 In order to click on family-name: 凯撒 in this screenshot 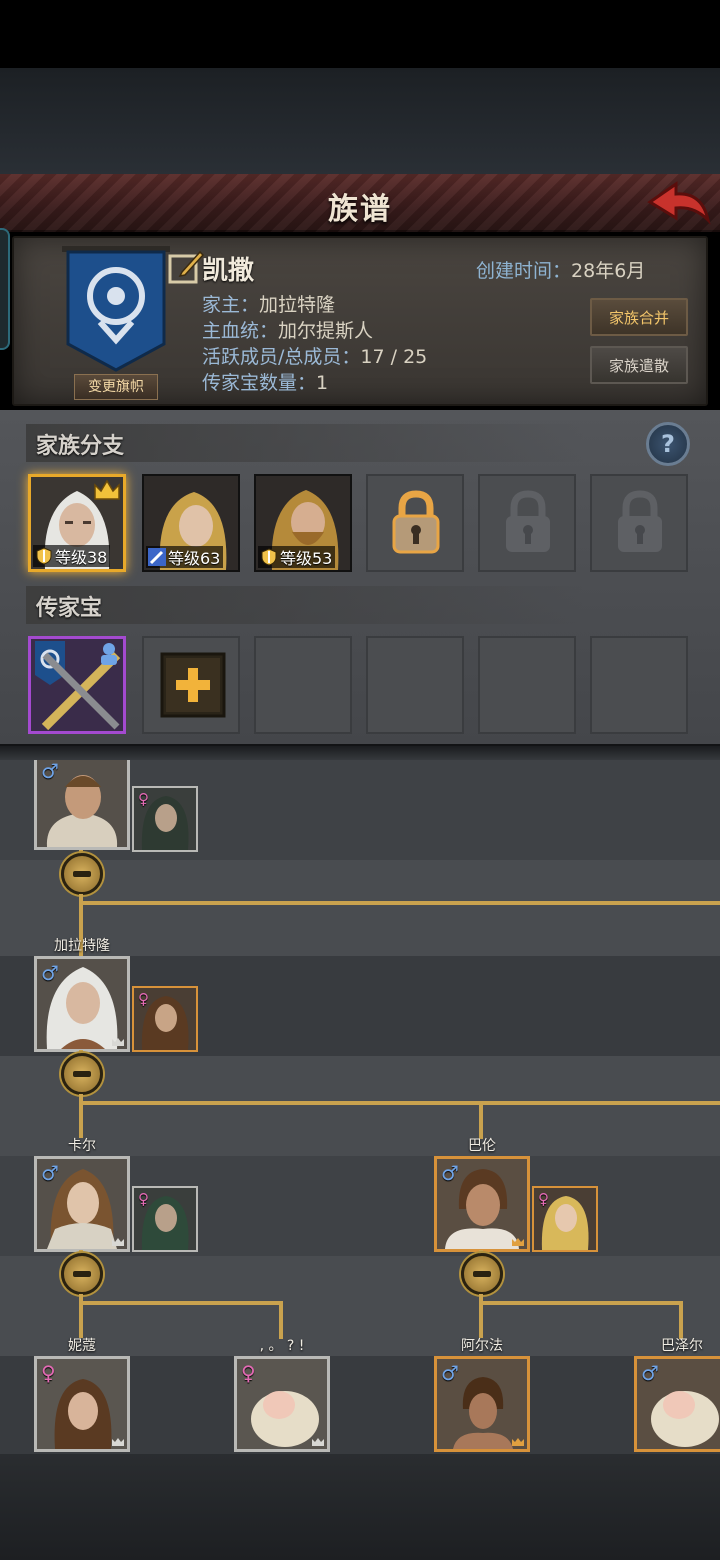, I will do `click(228, 271)`.